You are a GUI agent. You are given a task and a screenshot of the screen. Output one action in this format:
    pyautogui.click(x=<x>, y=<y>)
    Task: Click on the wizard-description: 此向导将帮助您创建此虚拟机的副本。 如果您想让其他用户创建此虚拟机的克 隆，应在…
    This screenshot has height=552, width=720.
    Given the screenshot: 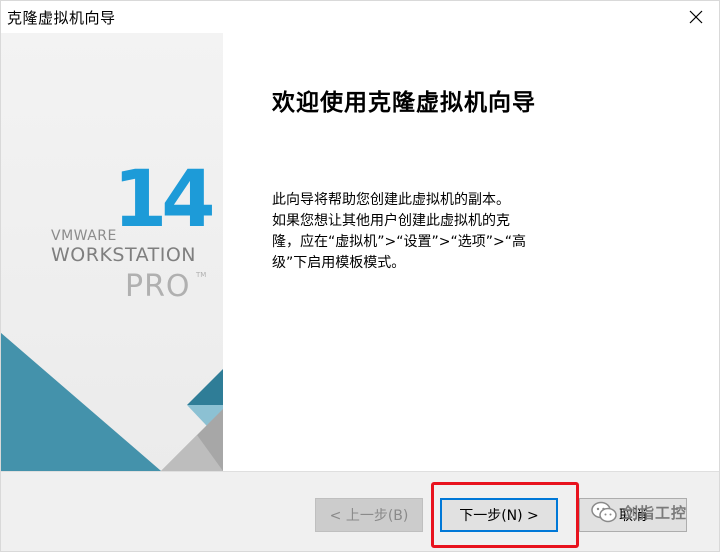 What is the action you would take?
    pyautogui.click(x=417, y=232)
    